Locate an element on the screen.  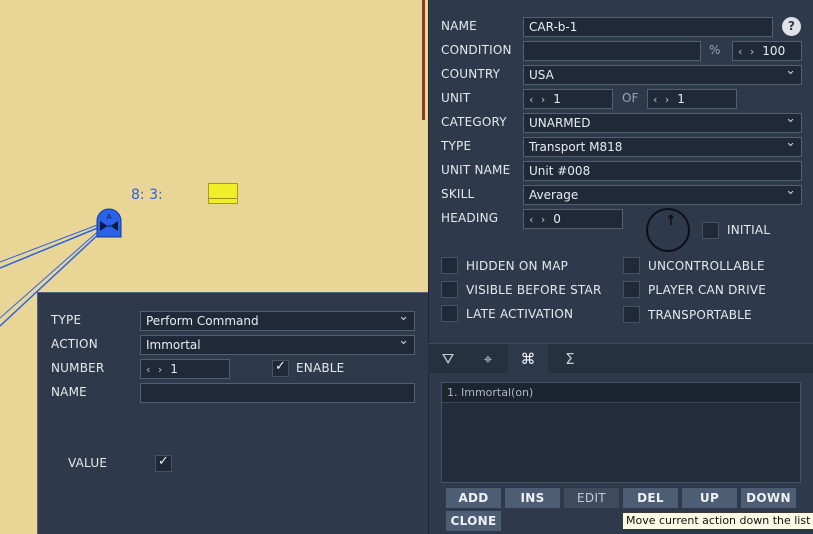
enable-checkbox is located at coordinates (280, 368).